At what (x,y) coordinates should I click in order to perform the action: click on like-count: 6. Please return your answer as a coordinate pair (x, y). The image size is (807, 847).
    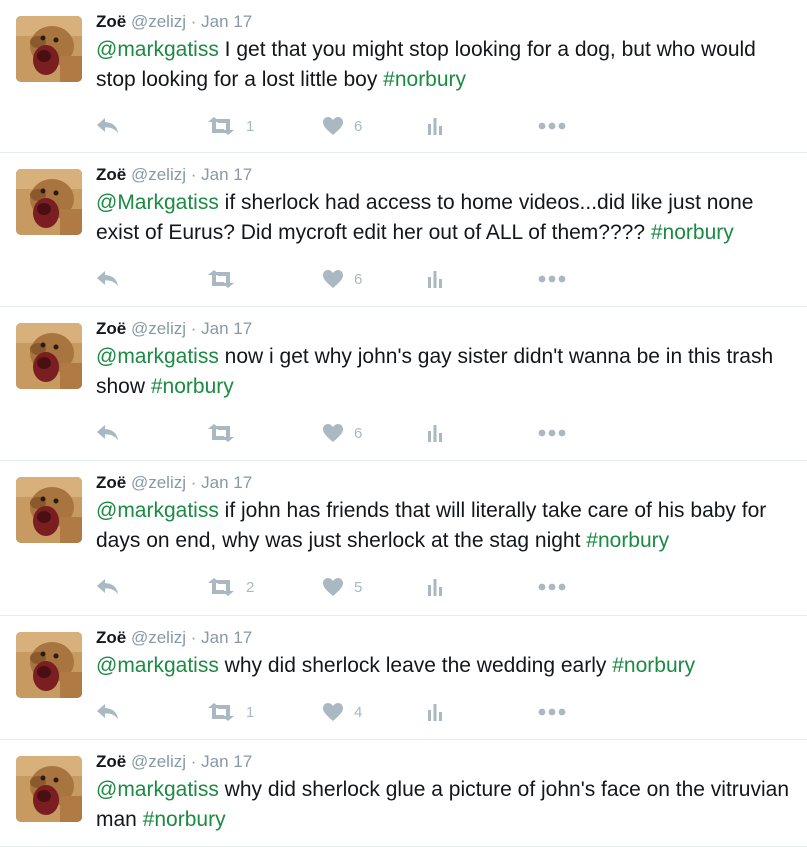
    Looking at the image, I should click on (358, 279).